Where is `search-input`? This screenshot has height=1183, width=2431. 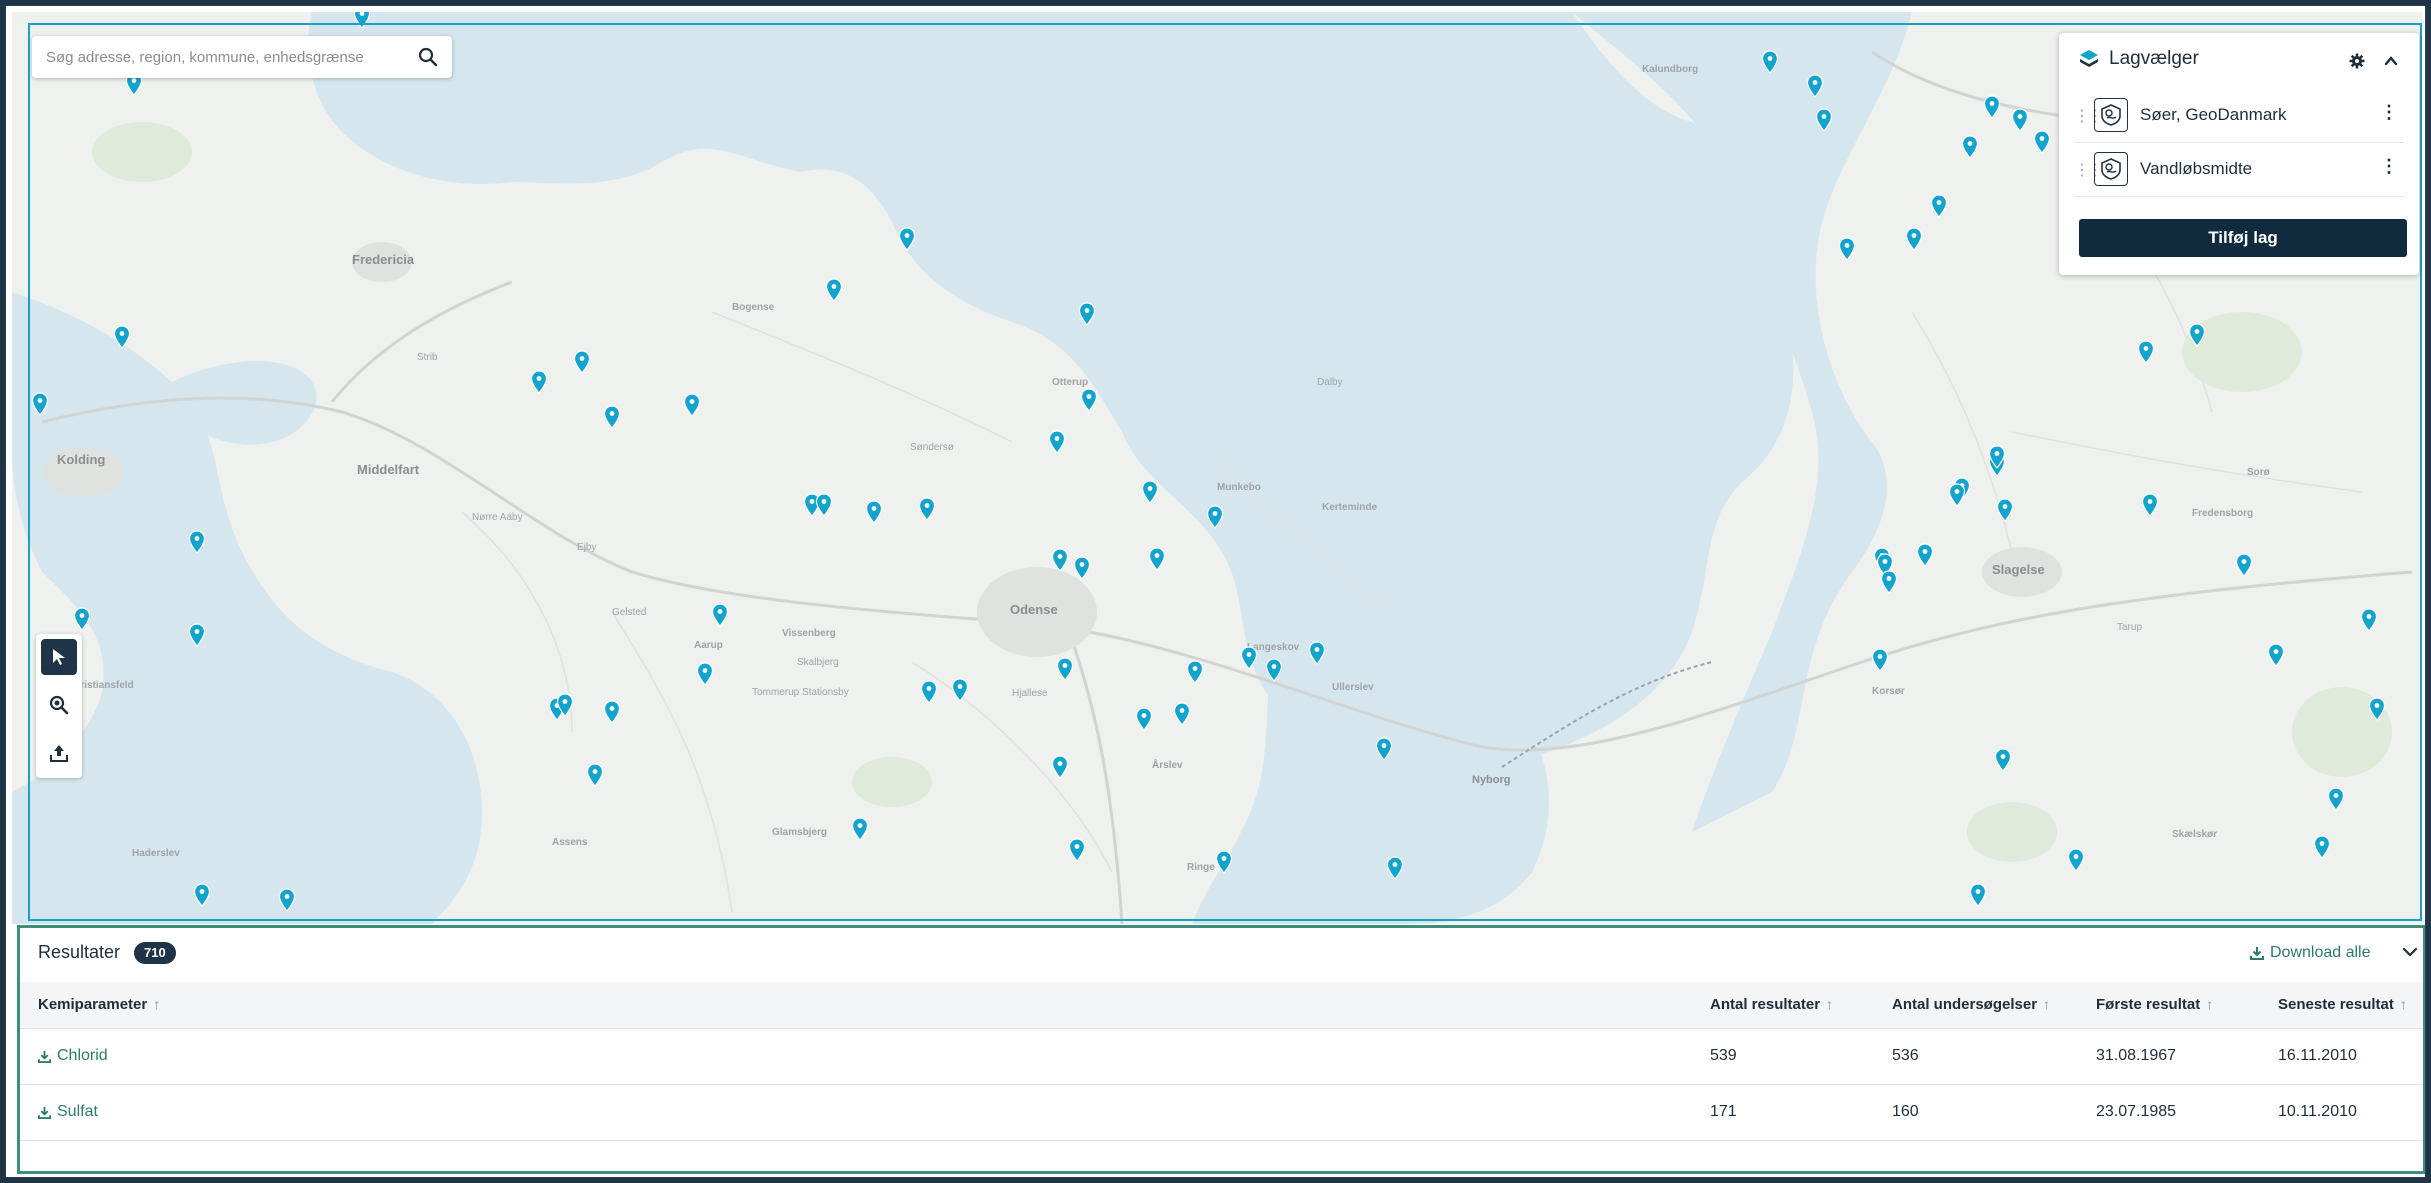
search-input is located at coordinates (220, 57).